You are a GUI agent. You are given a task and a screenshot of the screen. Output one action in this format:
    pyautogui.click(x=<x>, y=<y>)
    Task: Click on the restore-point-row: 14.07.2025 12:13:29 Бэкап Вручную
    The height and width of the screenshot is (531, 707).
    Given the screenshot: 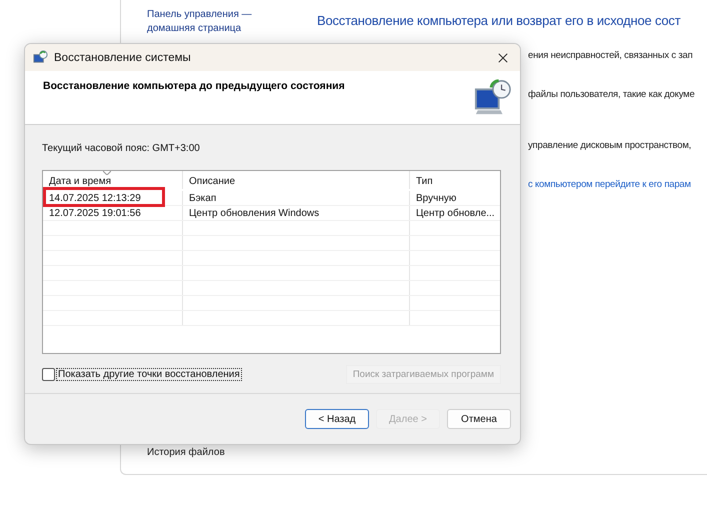 What is the action you would take?
    pyautogui.click(x=271, y=198)
    